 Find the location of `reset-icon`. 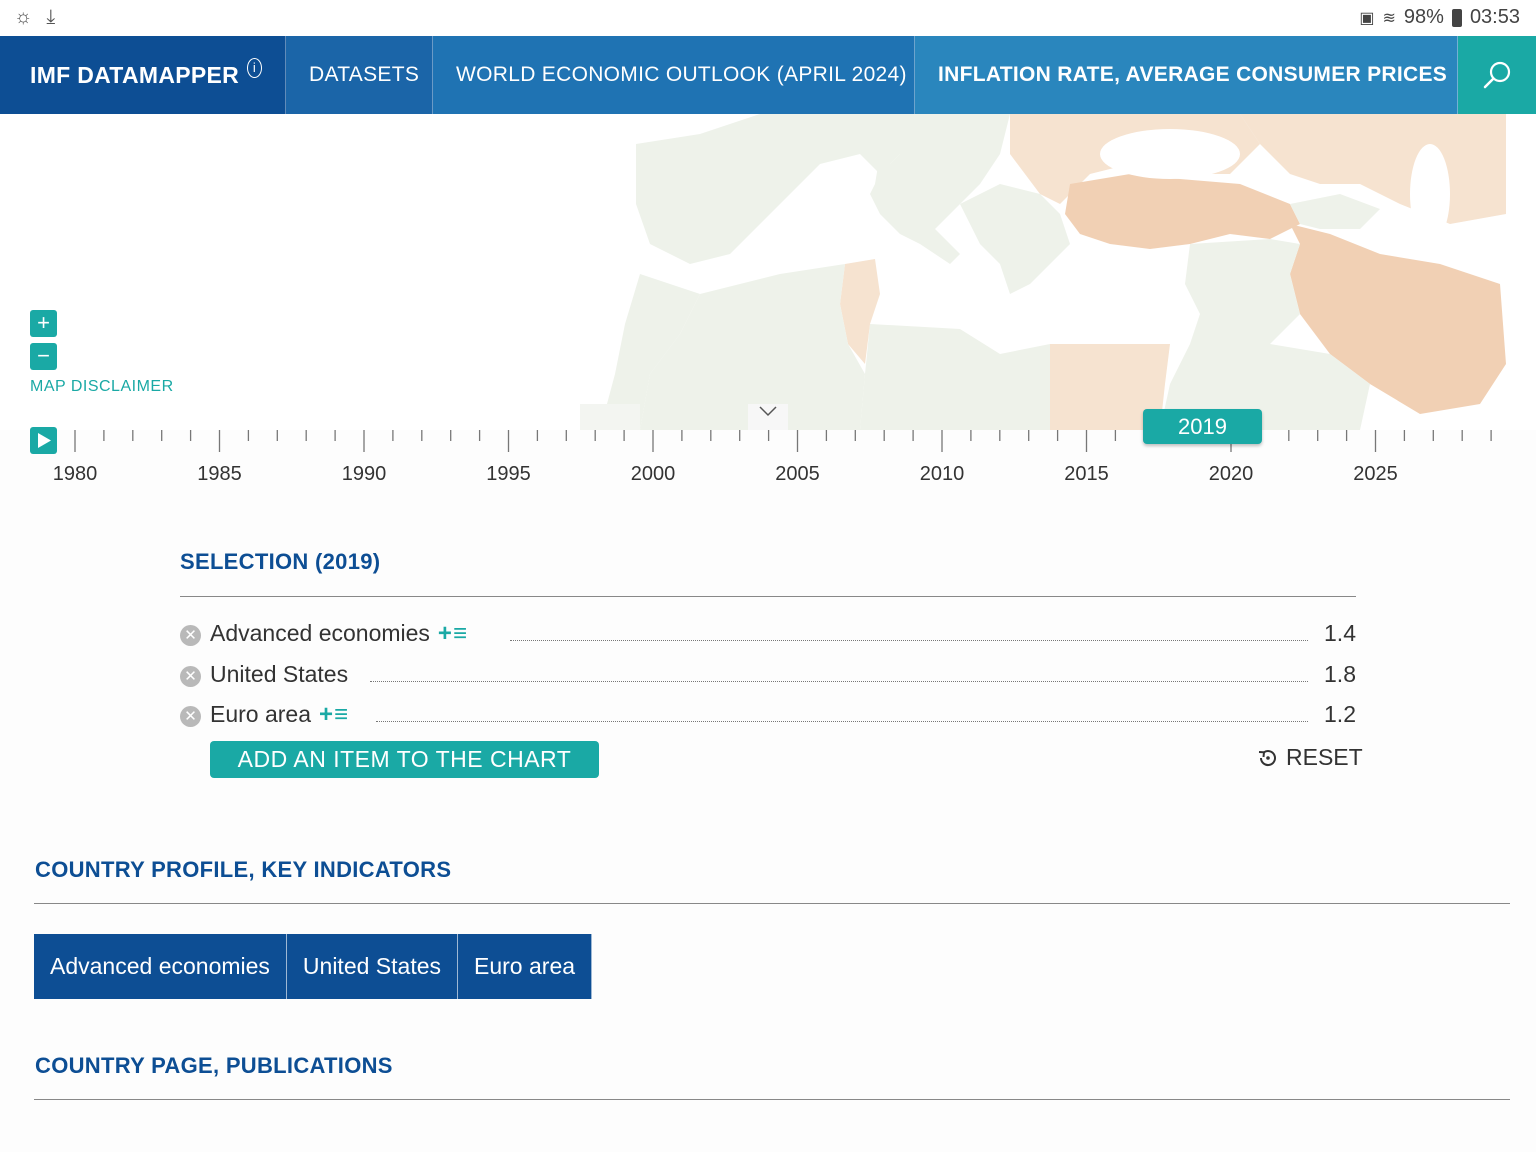

reset-icon is located at coordinates (1267, 757).